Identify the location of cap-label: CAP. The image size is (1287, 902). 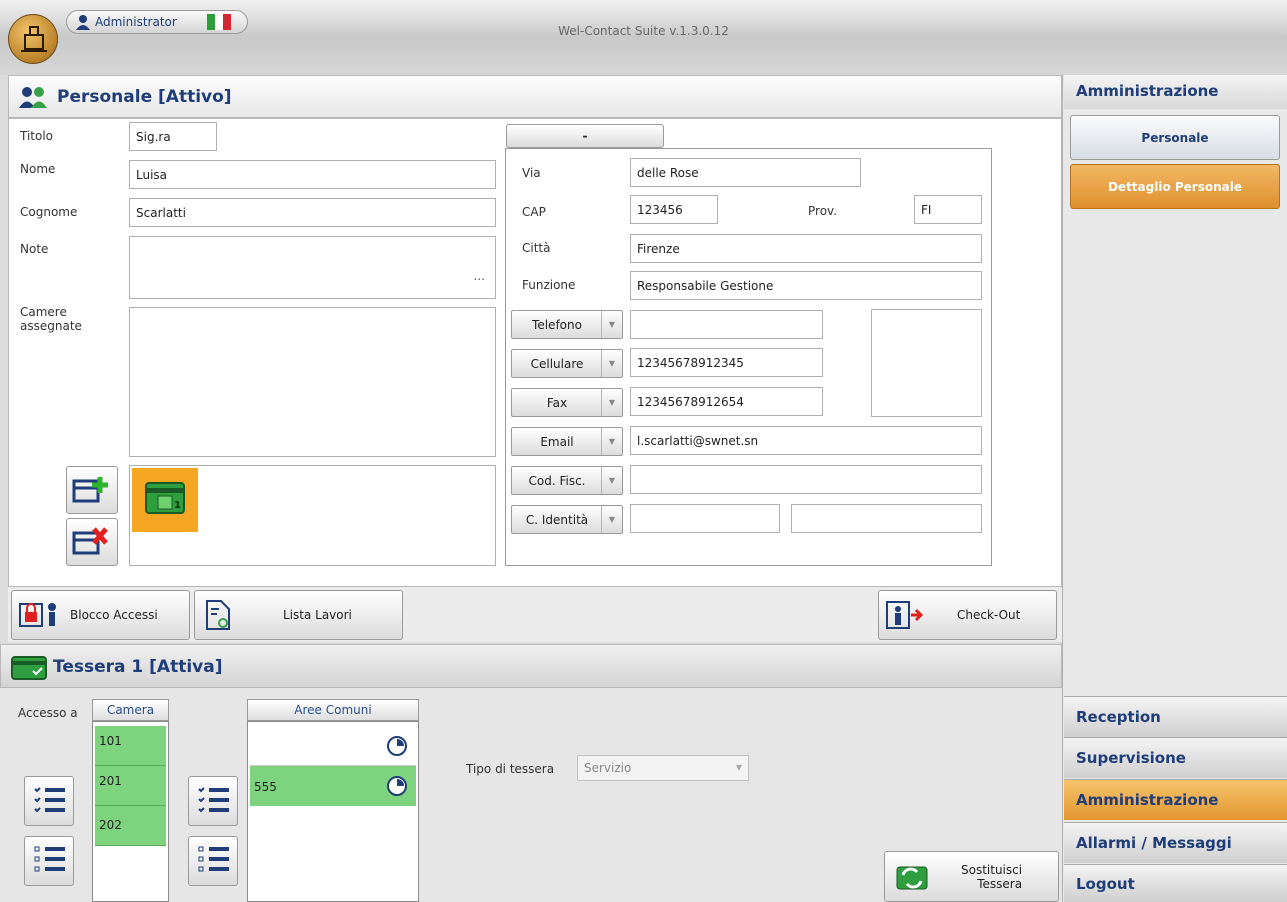
(534, 212).